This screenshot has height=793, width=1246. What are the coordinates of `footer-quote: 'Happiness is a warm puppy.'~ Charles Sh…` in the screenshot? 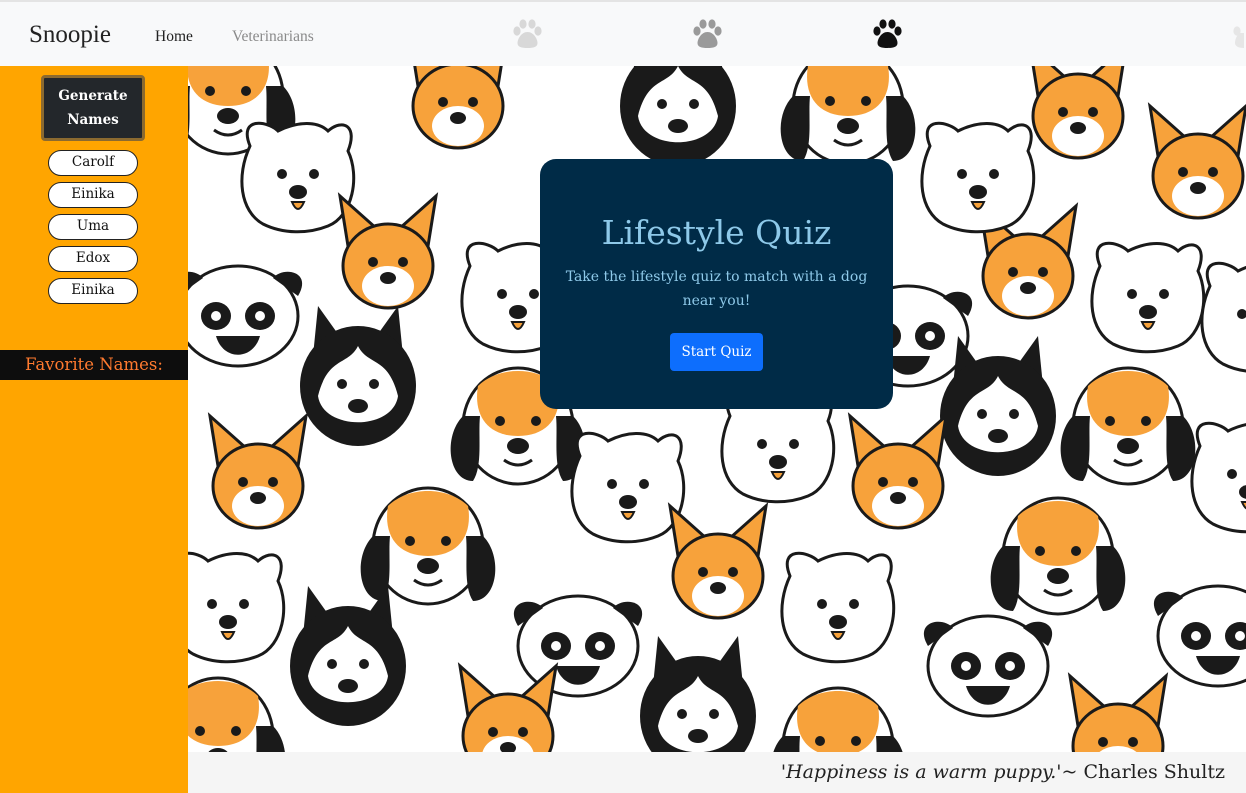 It's located at (1003, 772).